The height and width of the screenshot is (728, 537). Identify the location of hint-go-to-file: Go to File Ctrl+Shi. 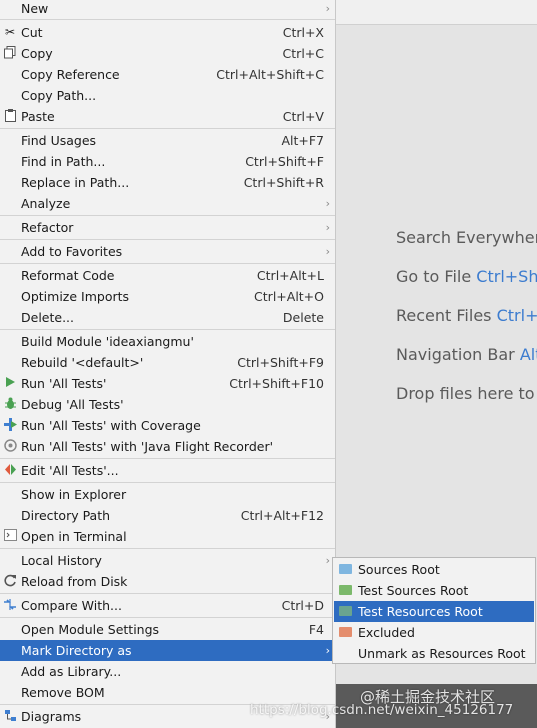
(466, 276).